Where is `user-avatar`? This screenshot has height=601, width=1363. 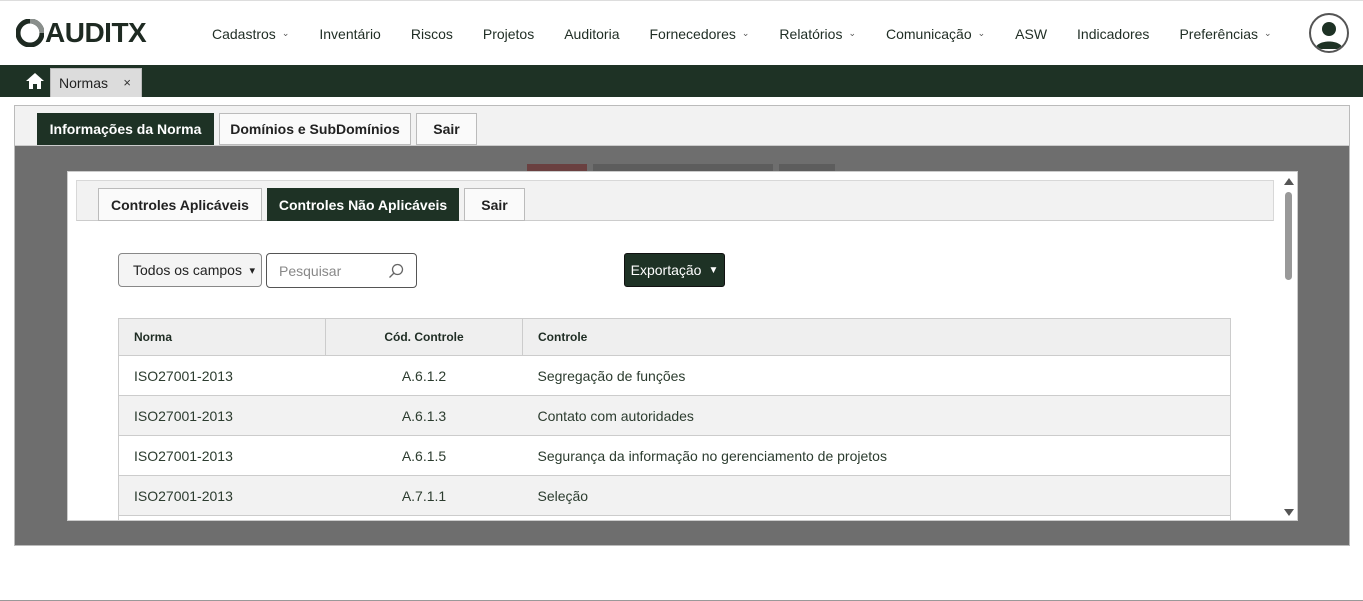 user-avatar is located at coordinates (1329, 33).